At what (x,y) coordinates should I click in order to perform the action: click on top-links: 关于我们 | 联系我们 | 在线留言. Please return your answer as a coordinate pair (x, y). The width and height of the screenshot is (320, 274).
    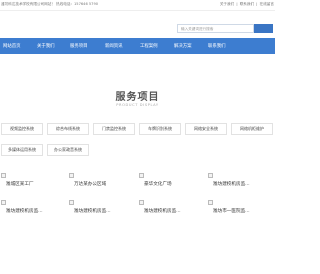
    Looking at the image, I should click on (246, 4).